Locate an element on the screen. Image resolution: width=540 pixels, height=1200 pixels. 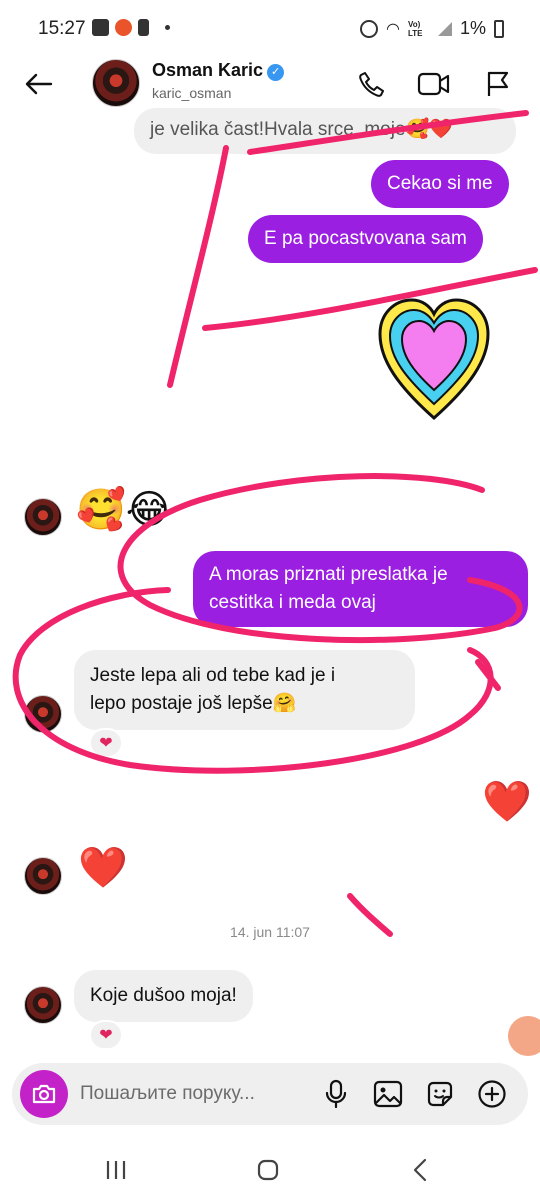
sticker-button is located at coordinates (440, 1094).